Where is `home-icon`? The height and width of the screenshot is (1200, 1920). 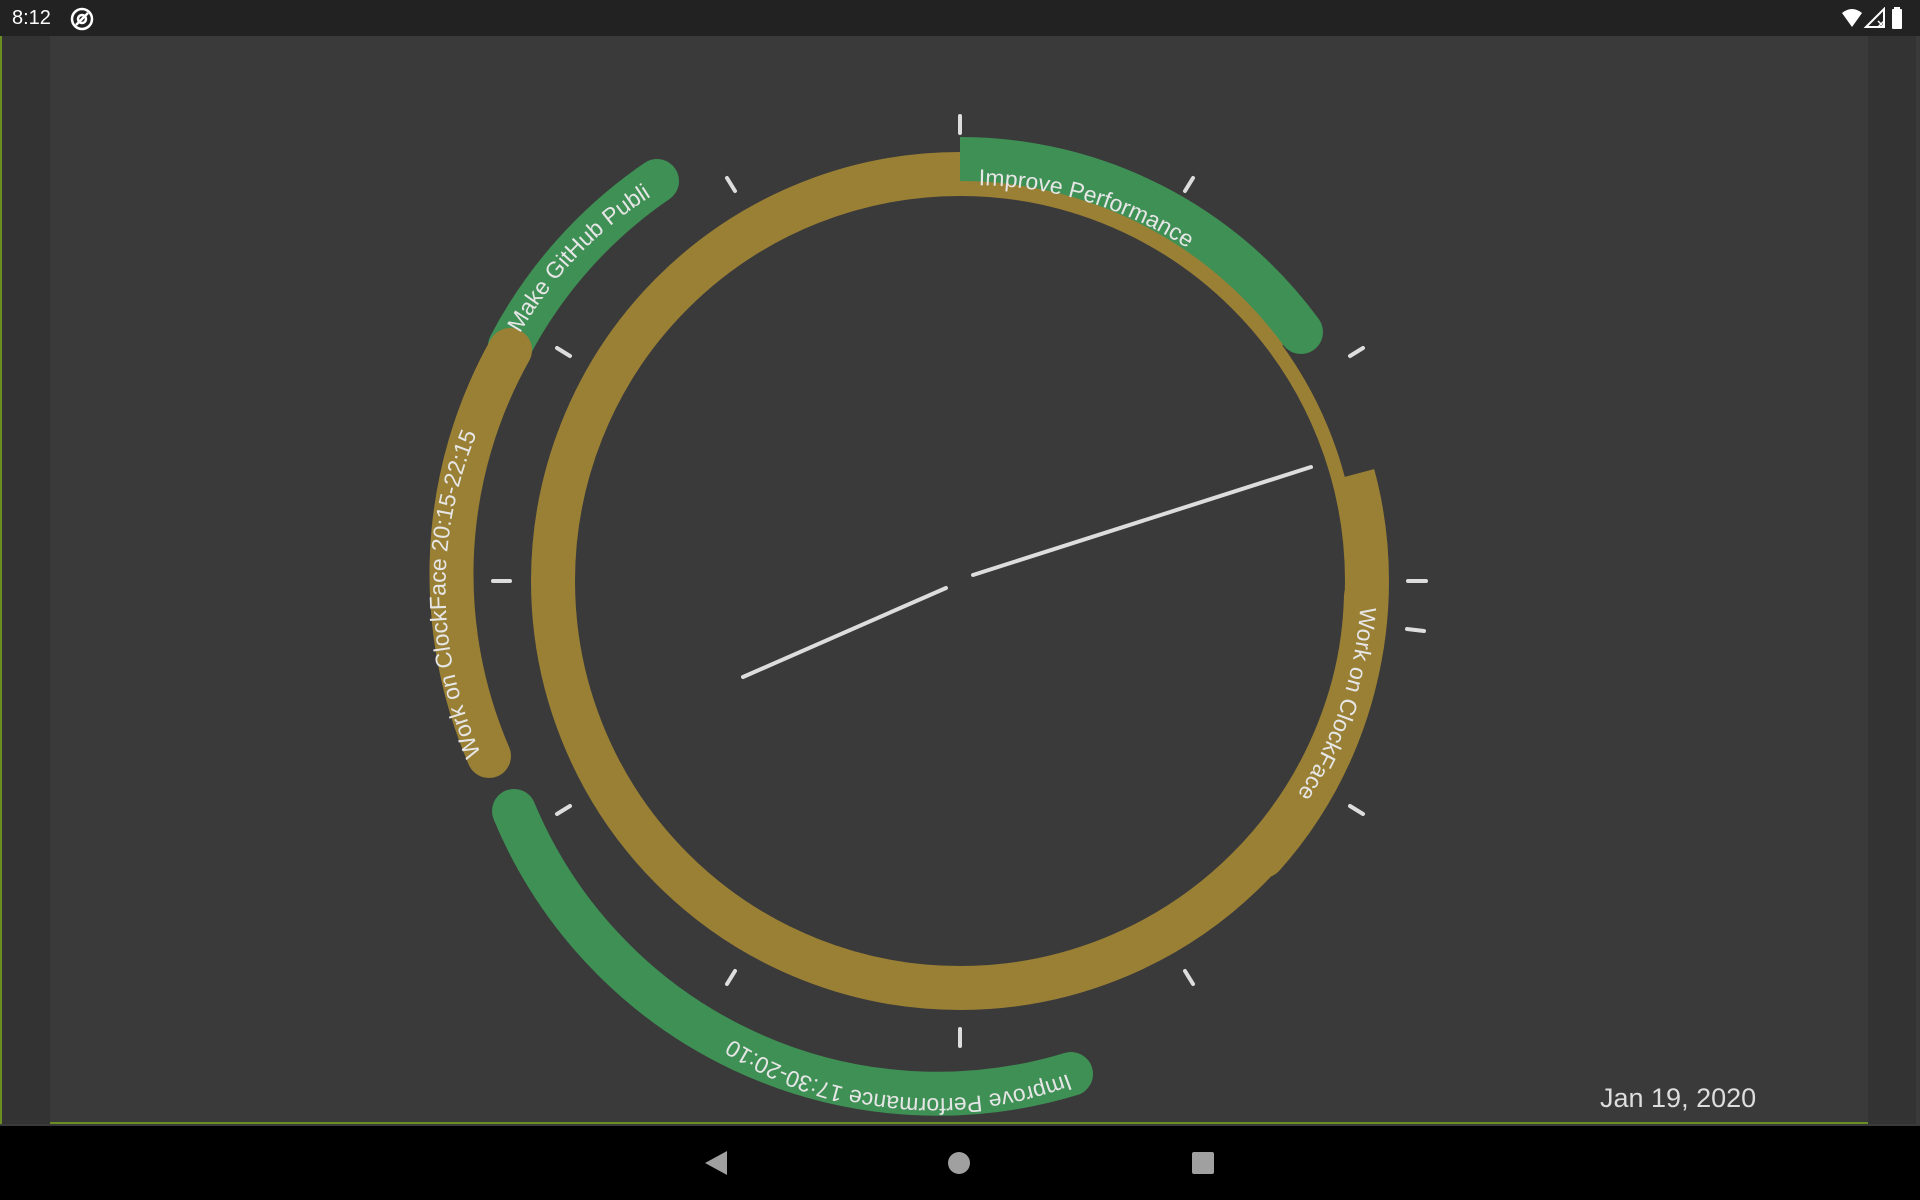 home-icon is located at coordinates (959, 1163).